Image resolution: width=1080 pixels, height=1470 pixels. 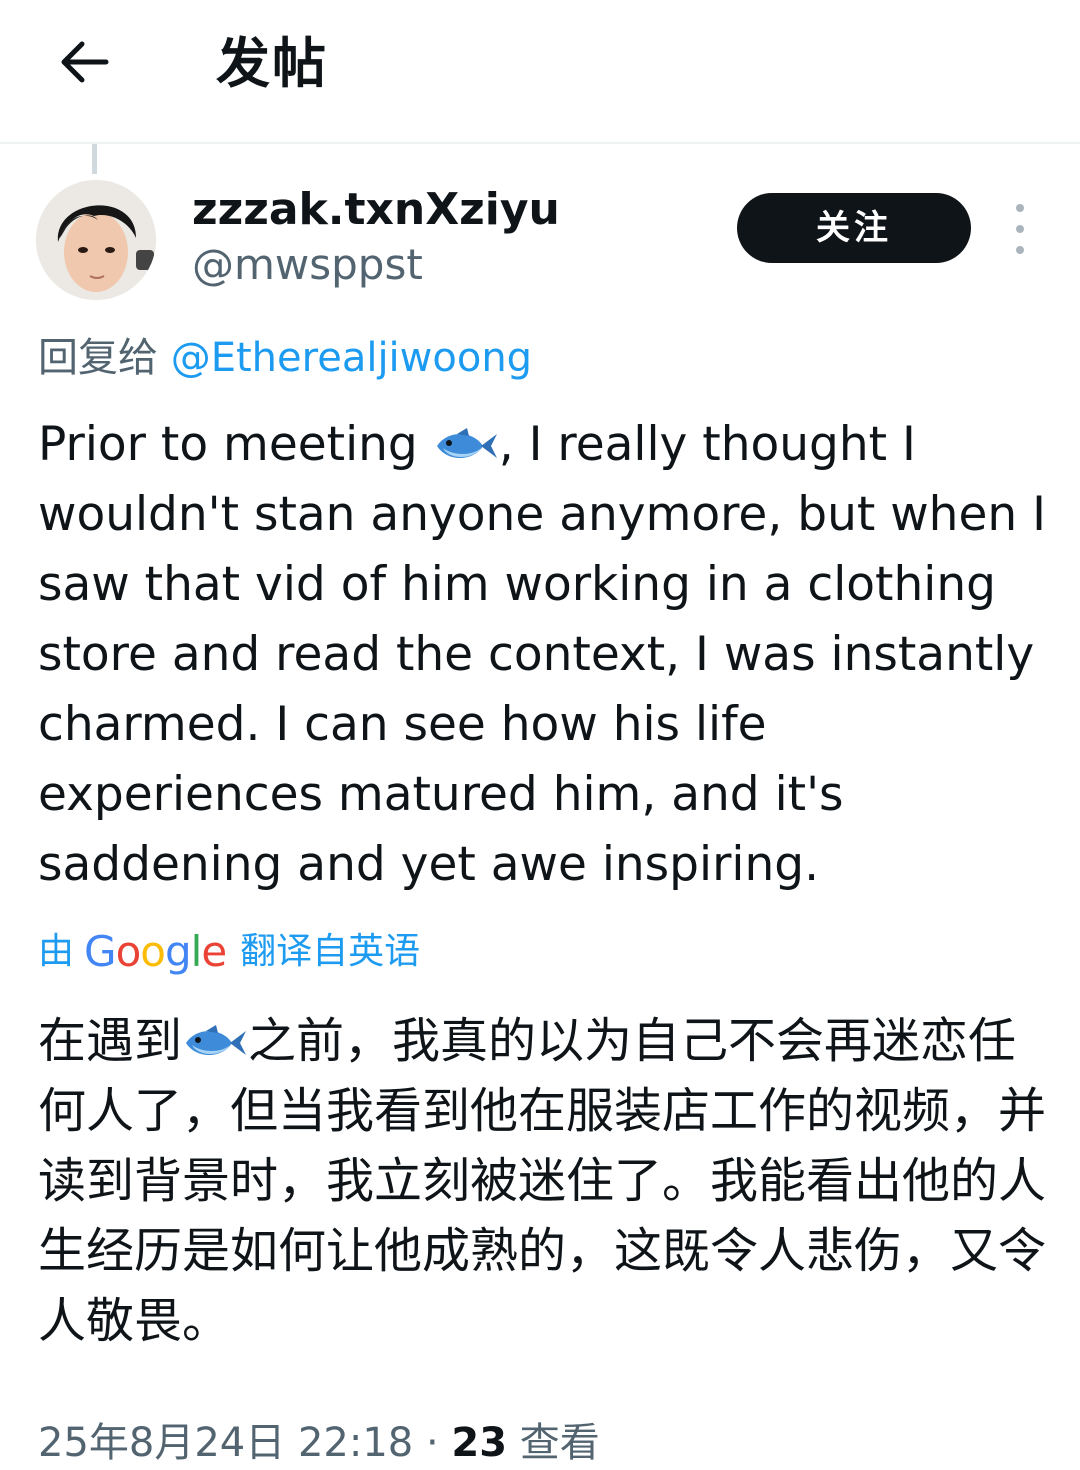 I want to click on user-avatar-photo, so click(x=96, y=240).